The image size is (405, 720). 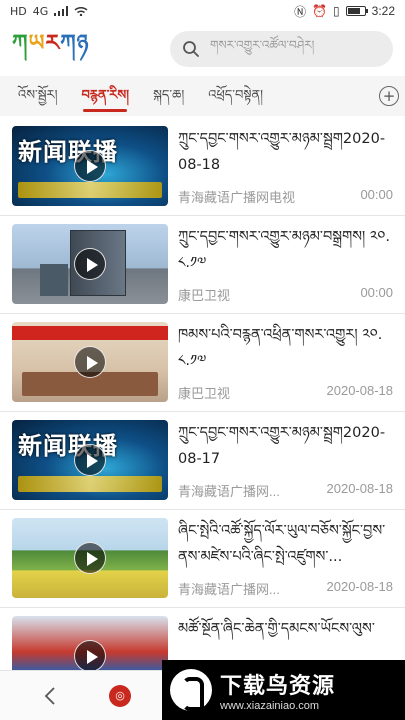 I want to click on tab-recommend: འོས་སྦྱོར།, so click(x=37, y=96).